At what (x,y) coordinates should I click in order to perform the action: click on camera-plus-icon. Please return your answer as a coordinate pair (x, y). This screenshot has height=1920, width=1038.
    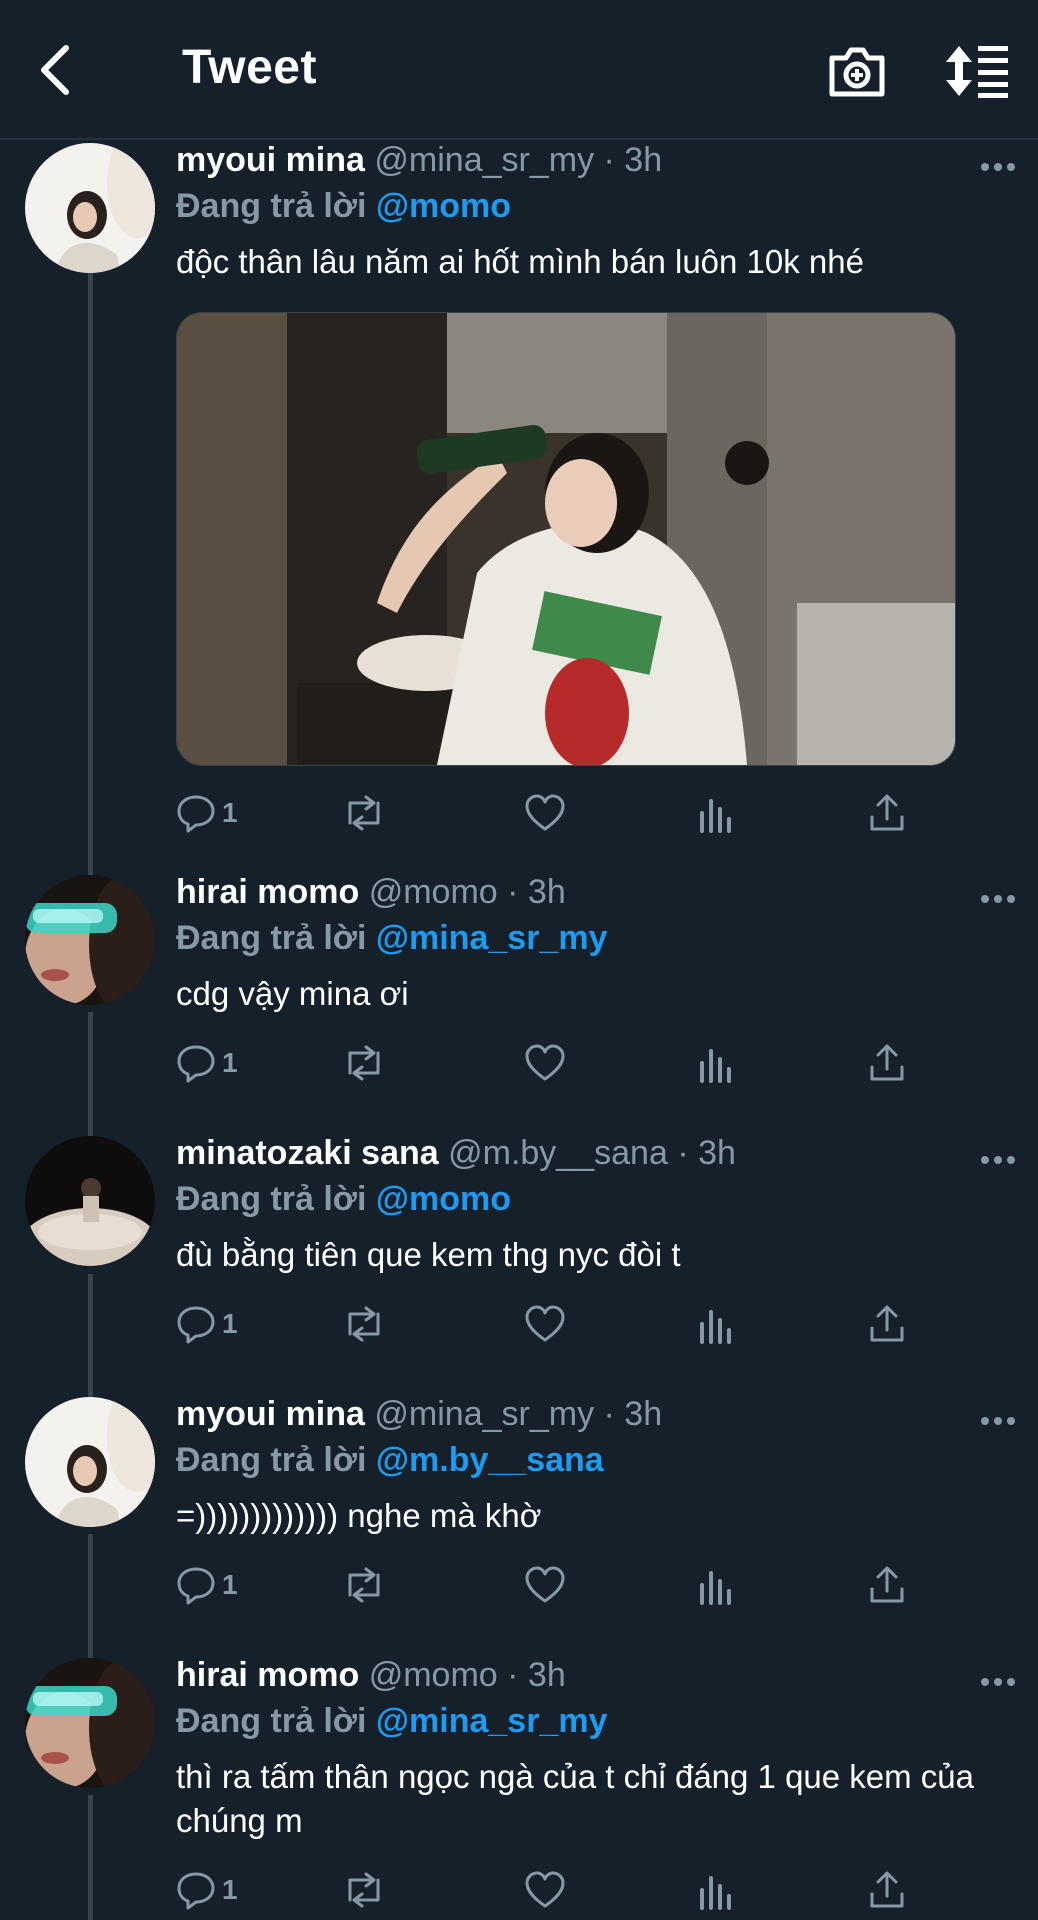
    Looking at the image, I should click on (857, 72).